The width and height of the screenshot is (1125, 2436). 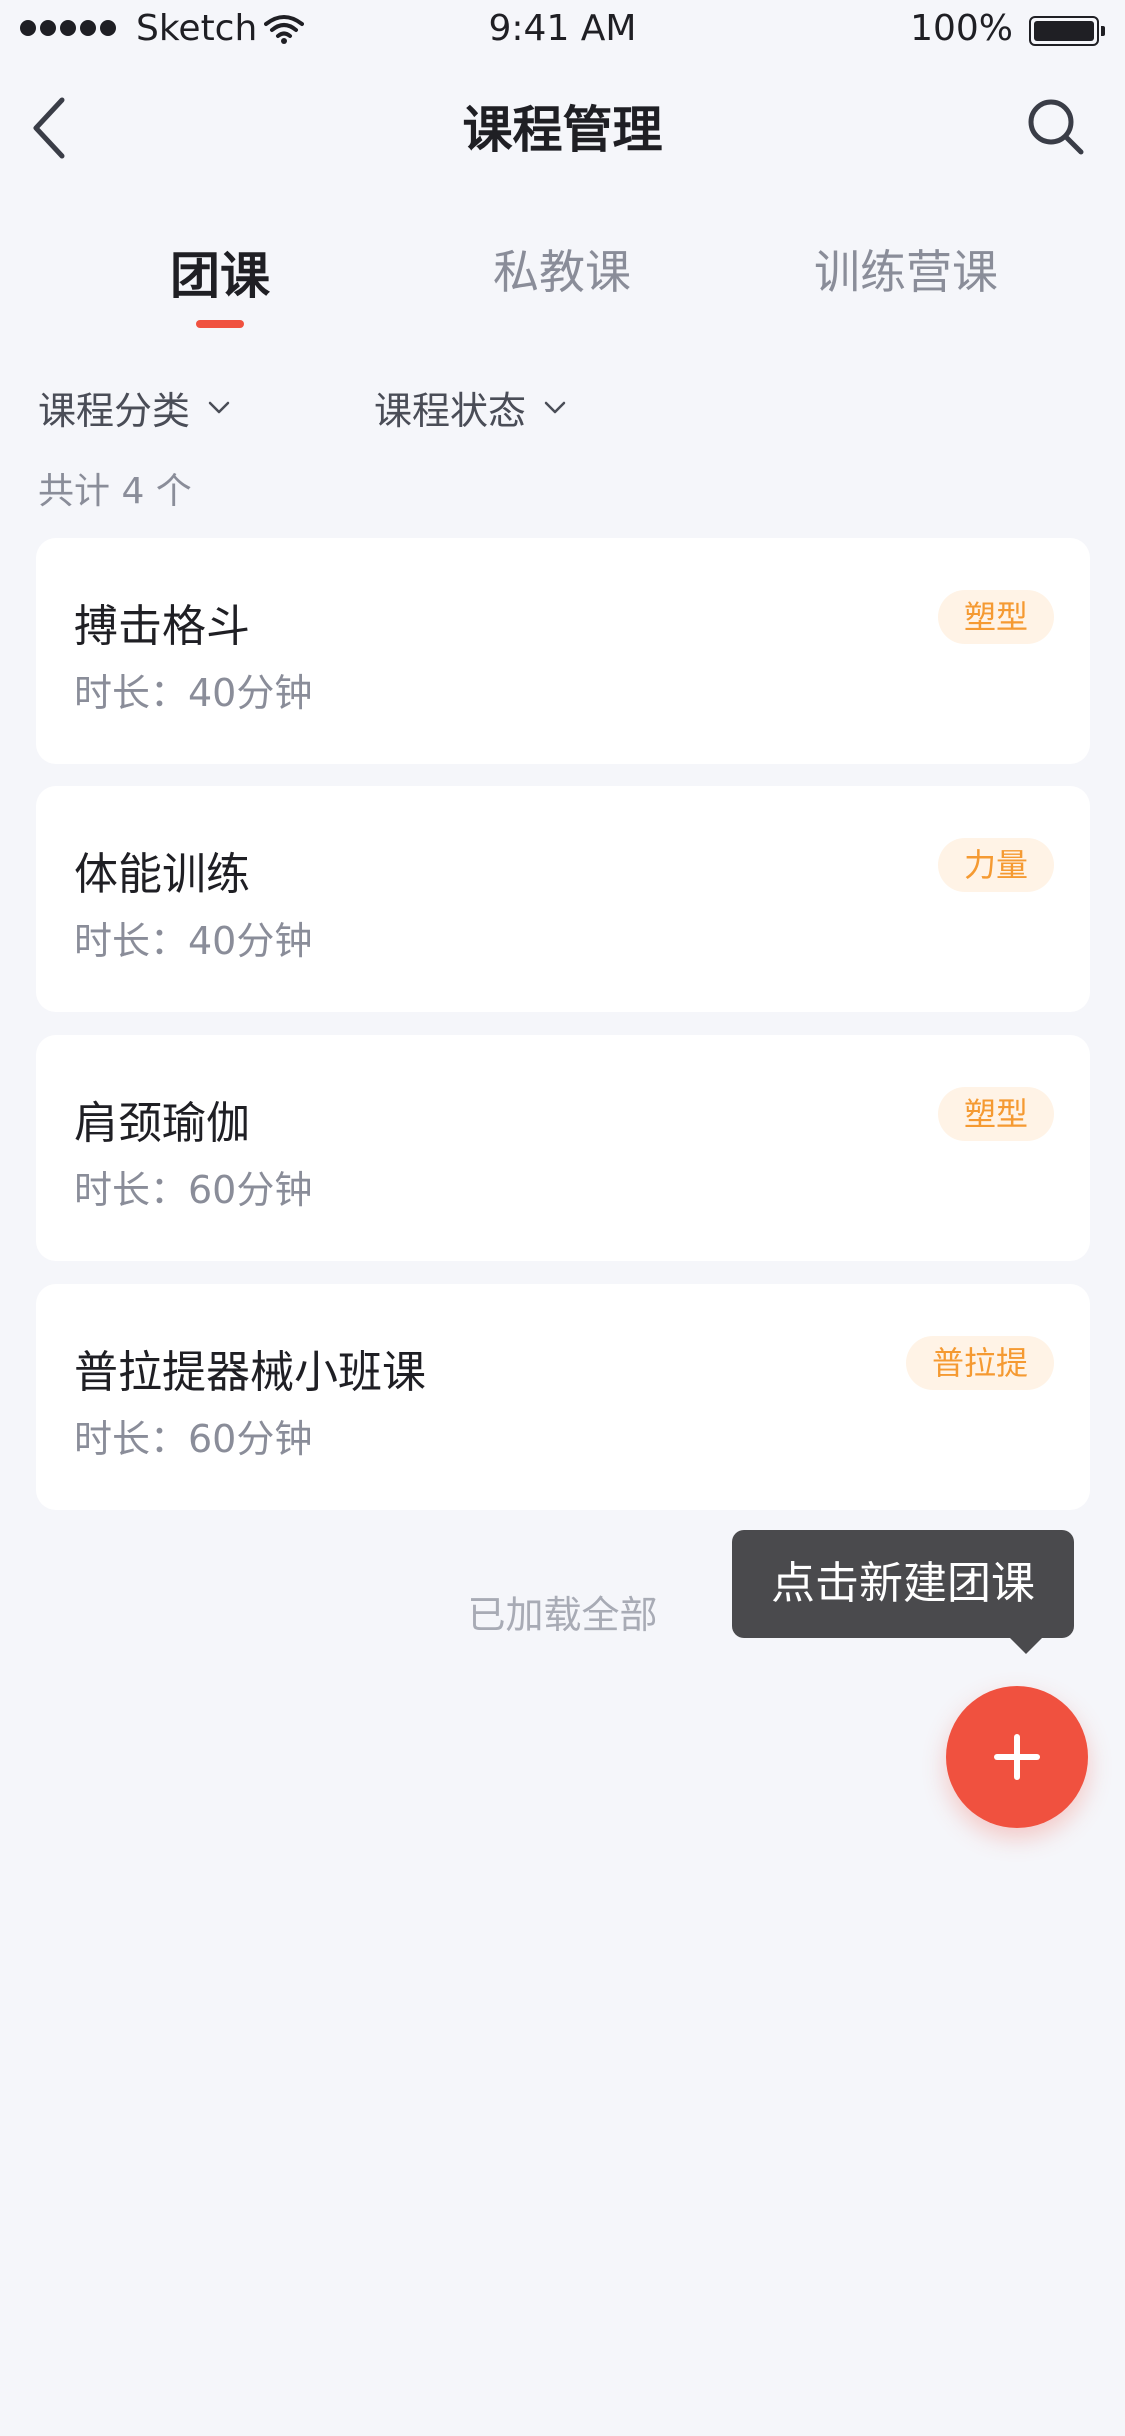 What do you see at coordinates (563, 1148) in the screenshot?
I see `course-card: 肩颈瑜伽 时长：60分钟 塑型` at bounding box center [563, 1148].